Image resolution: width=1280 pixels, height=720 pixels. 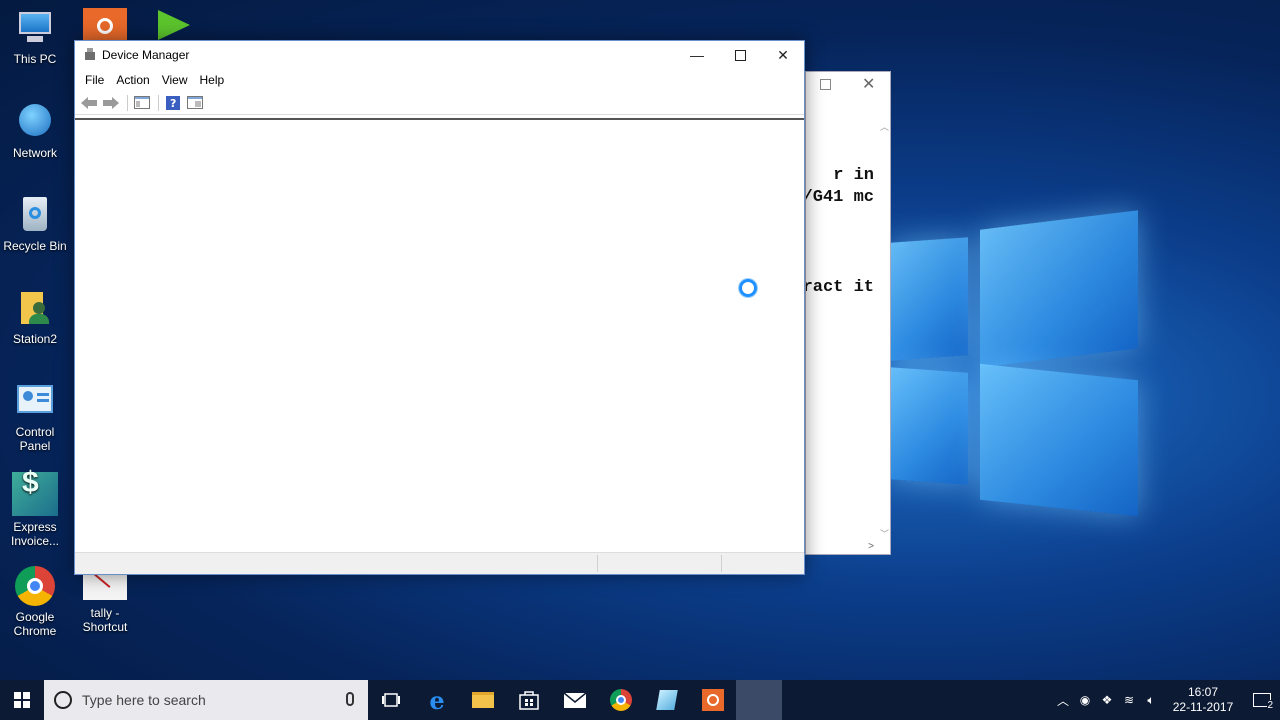 I want to click on text-line: /G41 mc, so click(x=840, y=197).